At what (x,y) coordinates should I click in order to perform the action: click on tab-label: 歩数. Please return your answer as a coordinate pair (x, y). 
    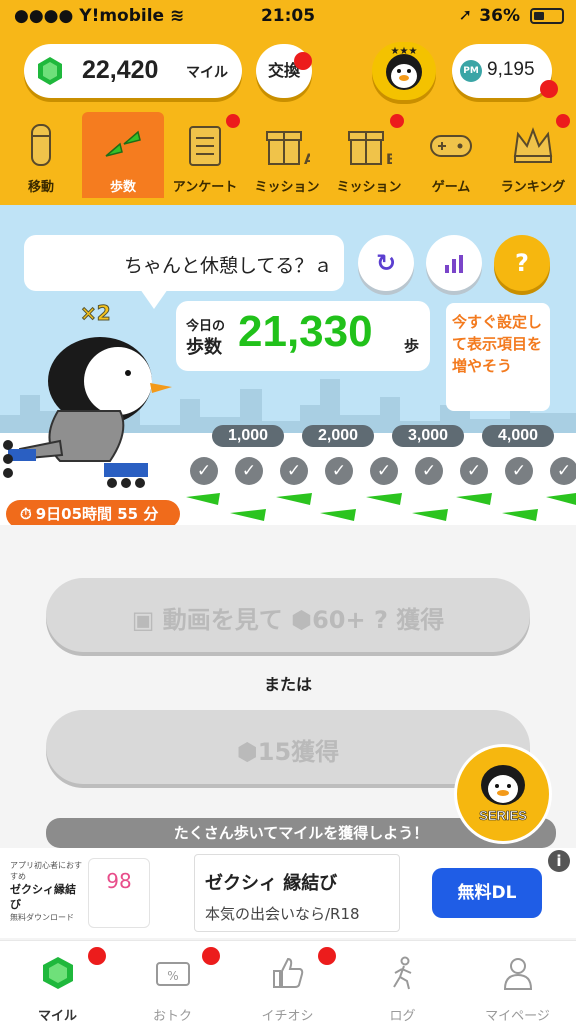
    Looking at the image, I should click on (122, 187).